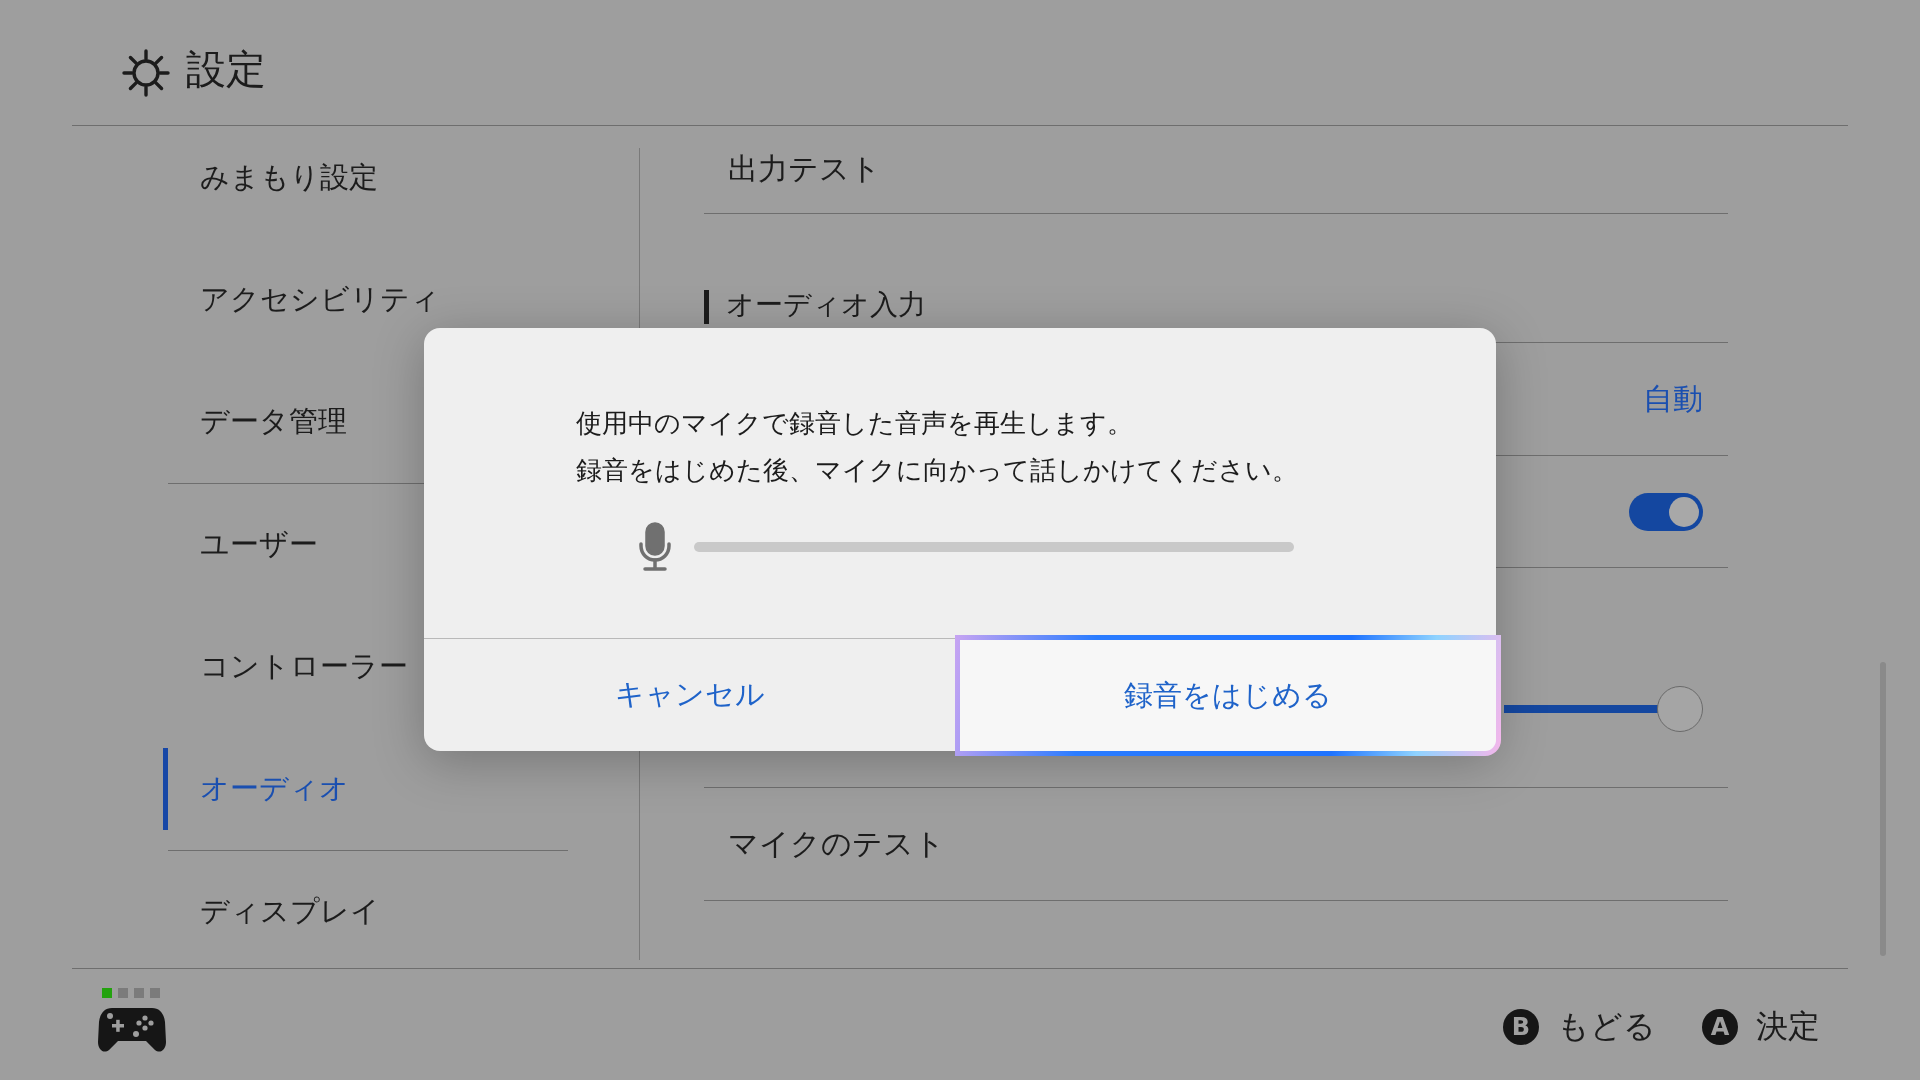 The width and height of the screenshot is (1920, 1080). Describe the element at coordinates (804, 169) in the screenshot. I see `section-heading: 出力テスト` at that location.